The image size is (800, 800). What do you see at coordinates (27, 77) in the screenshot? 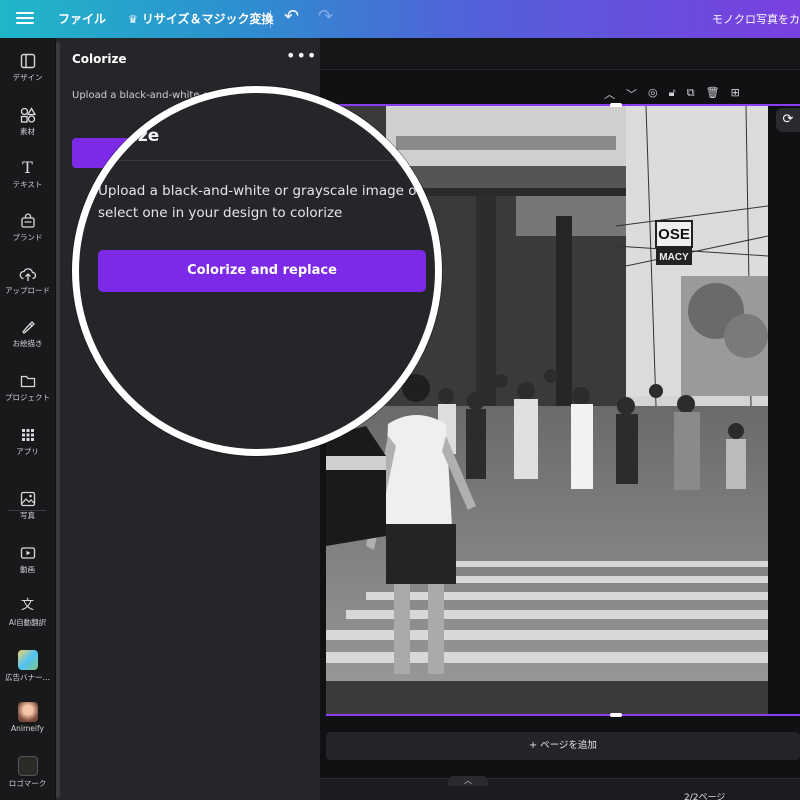
I see `rail-item-label: デザイン` at bounding box center [27, 77].